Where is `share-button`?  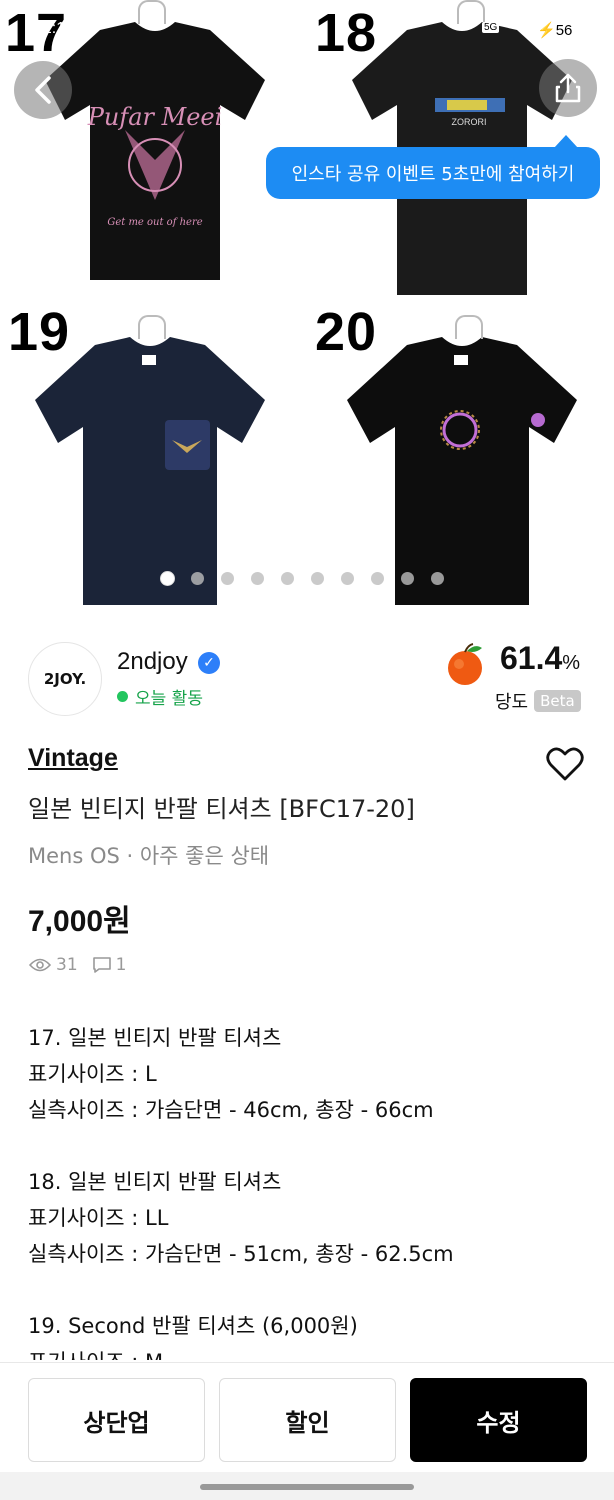 share-button is located at coordinates (568, 88).